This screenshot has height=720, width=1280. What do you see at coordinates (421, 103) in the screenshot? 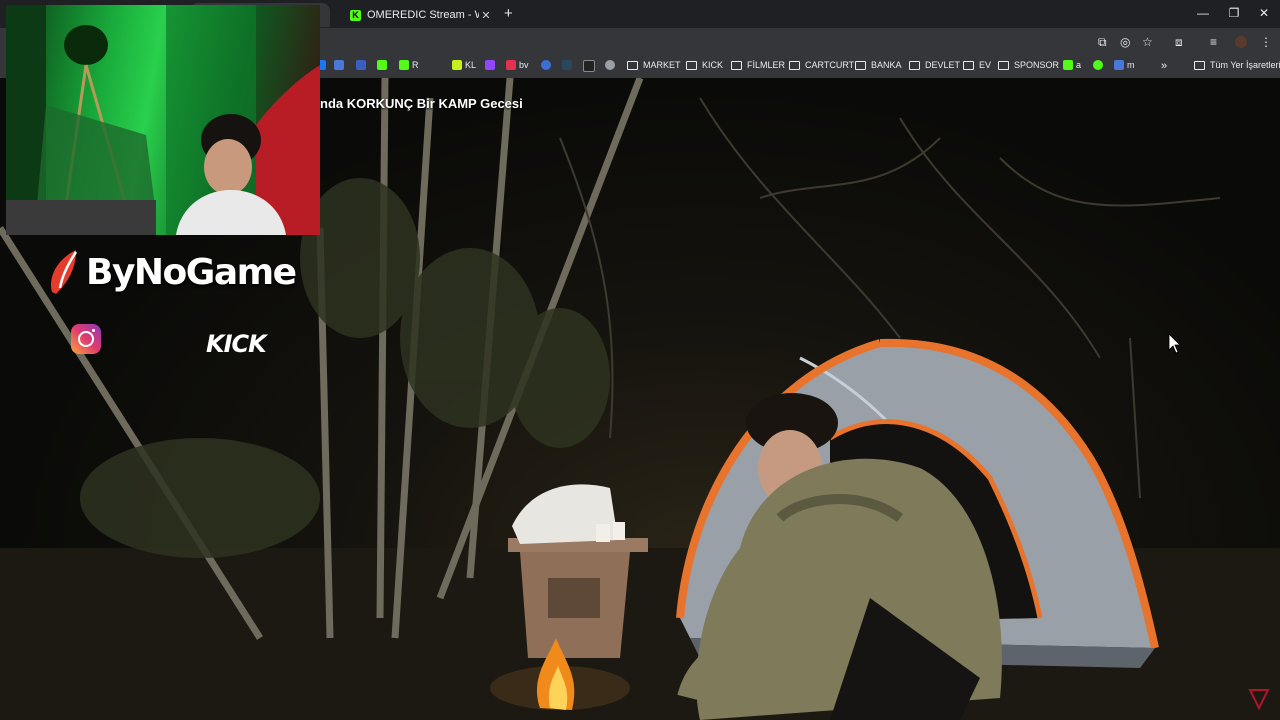
I see `video-title: nda KORKUNÇ Bir KAMP Gecesi` at bounding box center [421, 103].